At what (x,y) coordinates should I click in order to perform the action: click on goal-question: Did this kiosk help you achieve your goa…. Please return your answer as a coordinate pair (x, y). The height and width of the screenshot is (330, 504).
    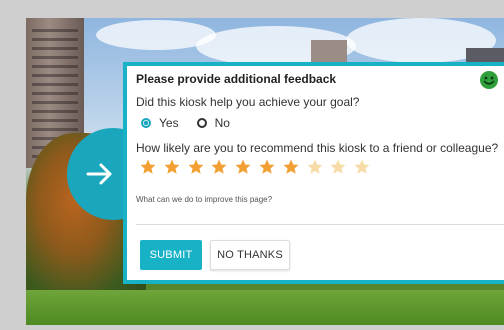
    Looking at the image, I should click on (248, 102).